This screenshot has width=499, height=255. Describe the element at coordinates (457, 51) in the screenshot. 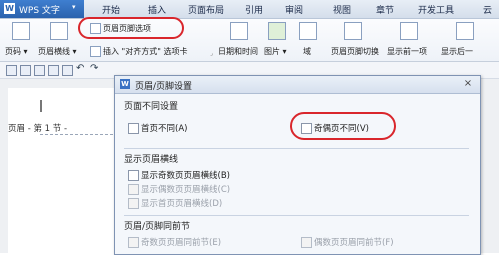

I see `show-next-button: 显示后一` at that location.